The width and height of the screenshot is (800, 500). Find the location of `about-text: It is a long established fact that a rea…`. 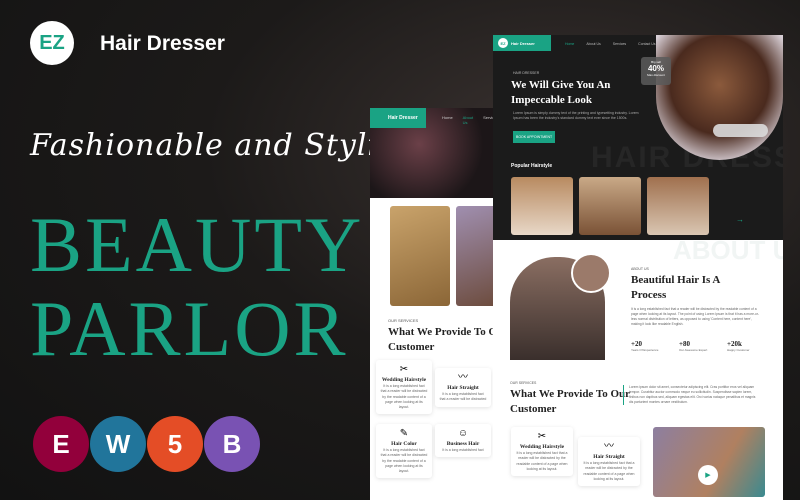

about-text: It is a long established fact that a rea… is located at coordinates (695, 316).